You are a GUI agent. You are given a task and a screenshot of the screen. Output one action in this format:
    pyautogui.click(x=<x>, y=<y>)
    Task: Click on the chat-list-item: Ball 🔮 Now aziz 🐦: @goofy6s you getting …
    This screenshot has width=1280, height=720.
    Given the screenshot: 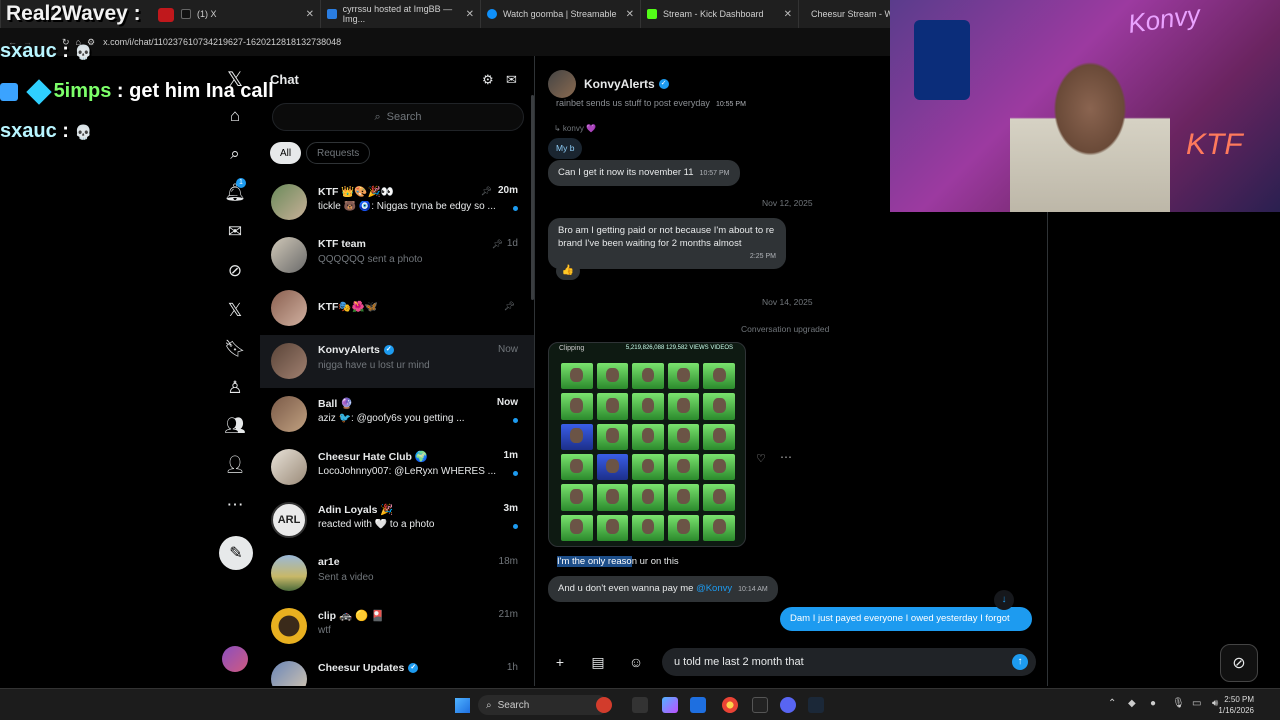 What is the action you would take?
    pyautogui.click(x=397, y=414)
    